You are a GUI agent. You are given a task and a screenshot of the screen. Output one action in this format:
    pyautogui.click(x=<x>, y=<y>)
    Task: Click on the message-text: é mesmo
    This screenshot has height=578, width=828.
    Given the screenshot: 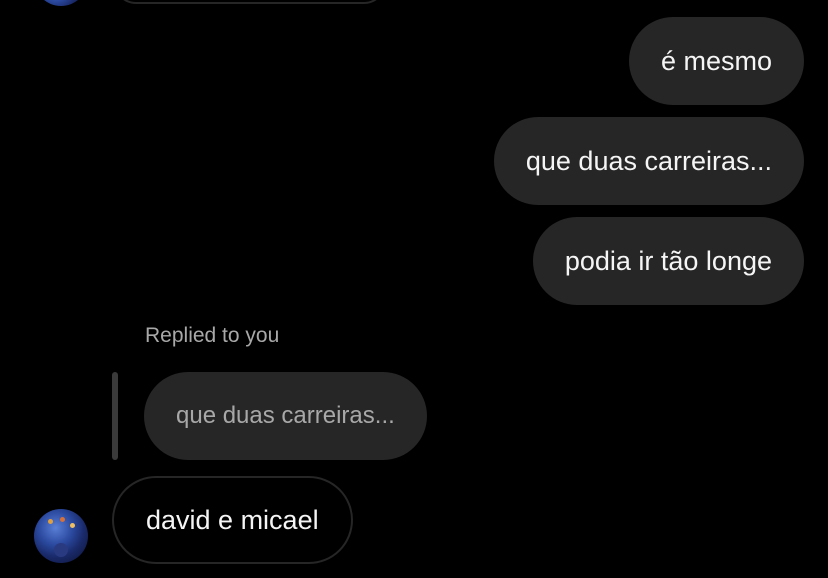 What is the action you would take?
    pyautogui.click(x=716, y=60)
    